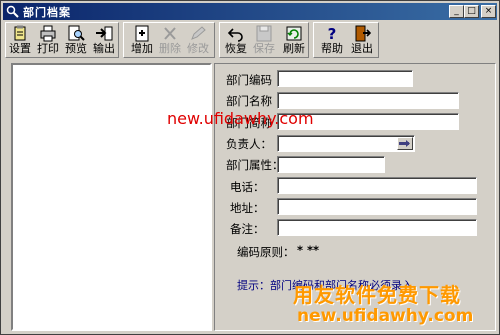  I want to click on exit-button: 退出, so click(362, 41).